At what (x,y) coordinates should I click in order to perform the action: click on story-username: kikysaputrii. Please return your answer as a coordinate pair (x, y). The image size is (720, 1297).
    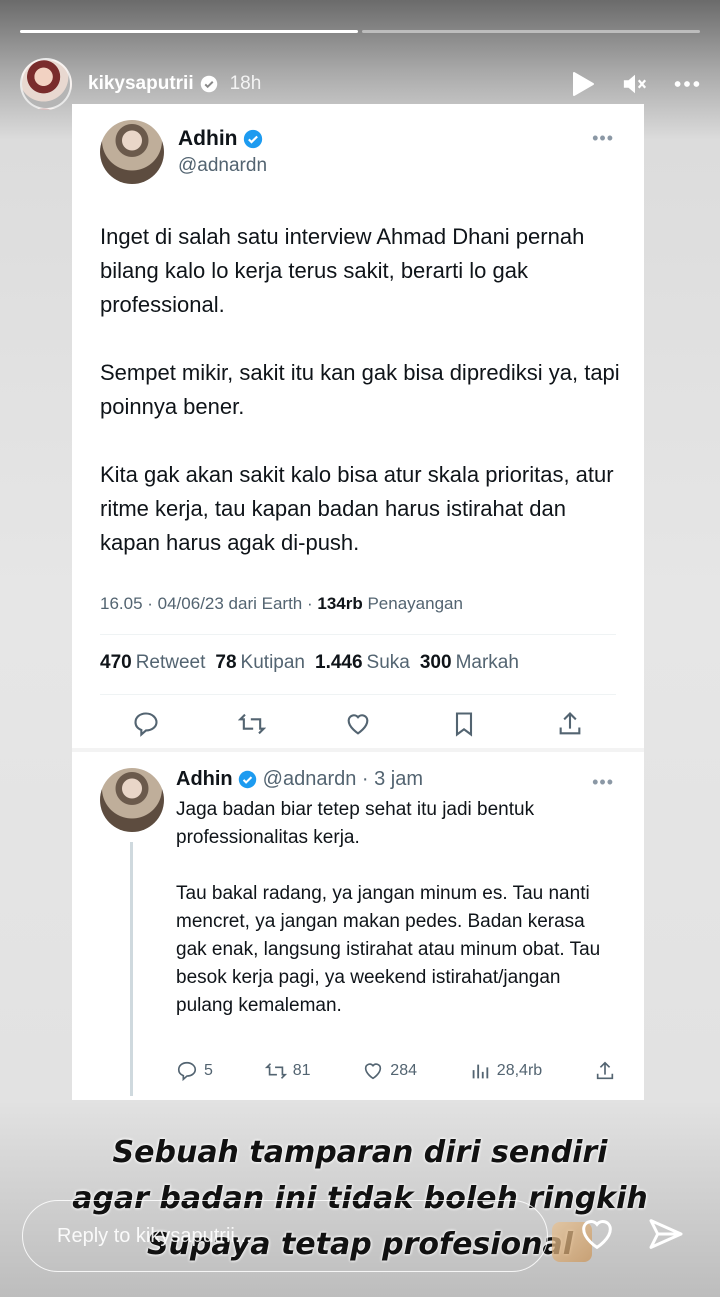
    Looking at the image, I should click on (141, 84).